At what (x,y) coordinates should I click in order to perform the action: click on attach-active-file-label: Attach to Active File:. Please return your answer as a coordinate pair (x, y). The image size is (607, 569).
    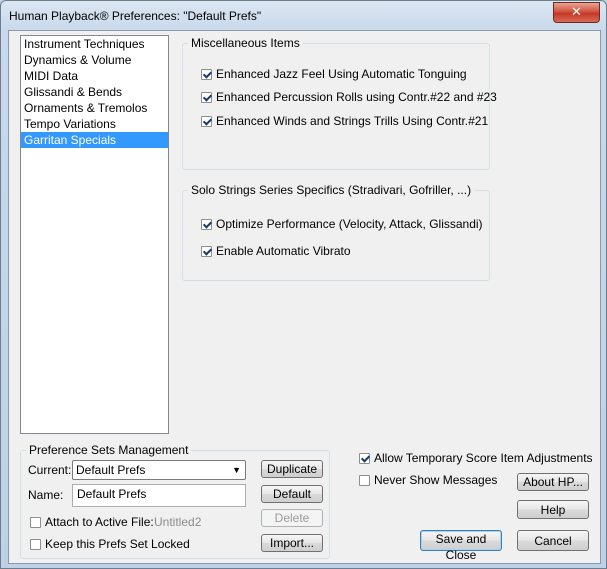
    Looking at the image, I should click on (99, 522).